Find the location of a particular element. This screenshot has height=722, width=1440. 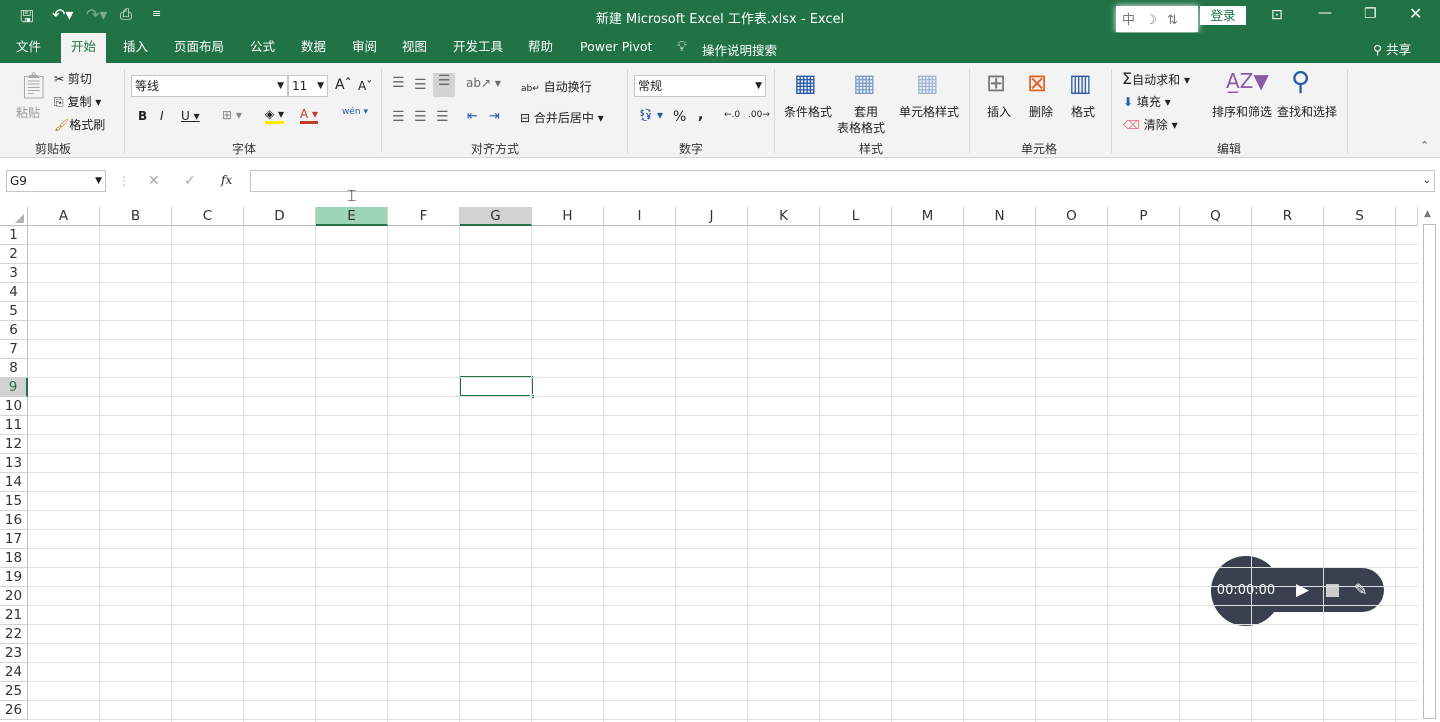

tab-data: 数据 is located at coordinates (313, 48).